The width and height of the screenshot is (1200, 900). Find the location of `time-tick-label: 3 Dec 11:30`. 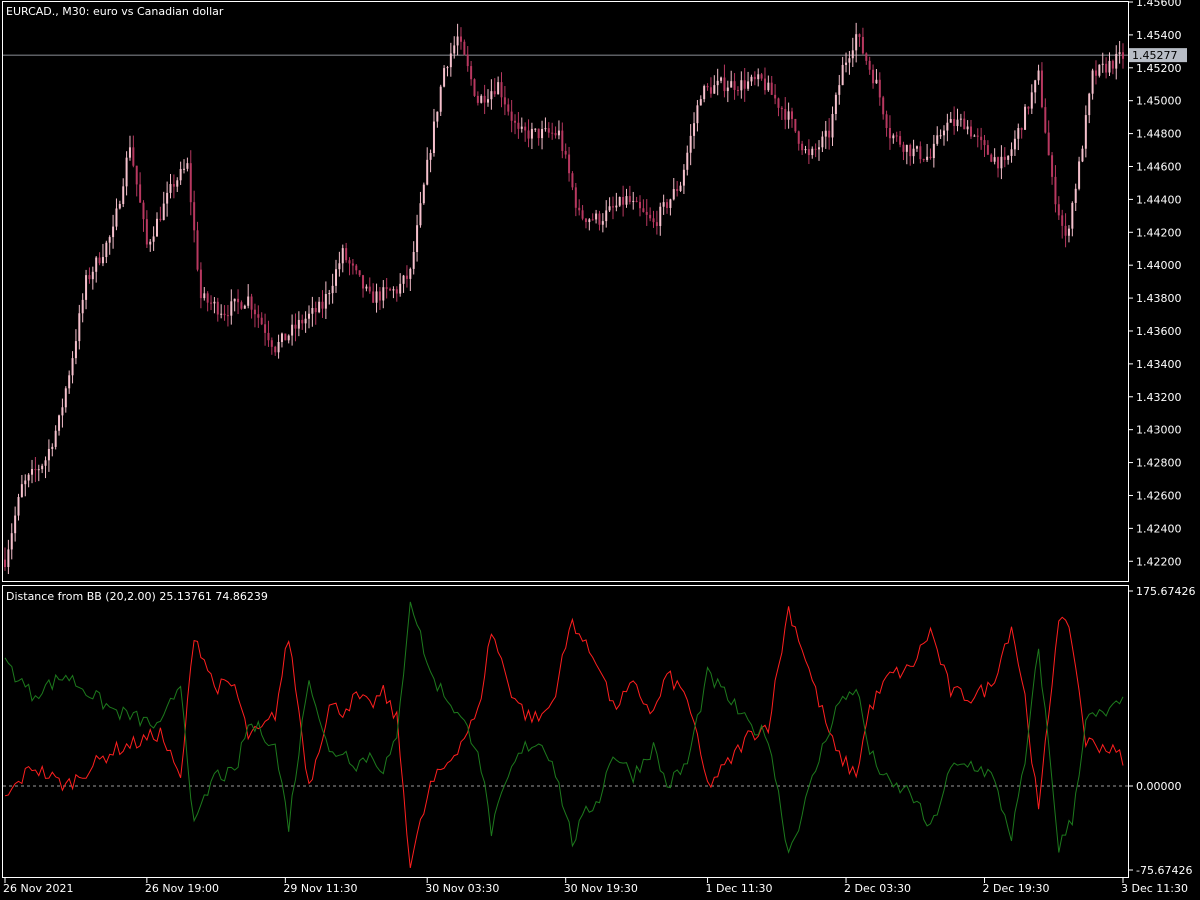

time-tick-label: 3 Dec 11:30 is located at coordinates (1154, 888).